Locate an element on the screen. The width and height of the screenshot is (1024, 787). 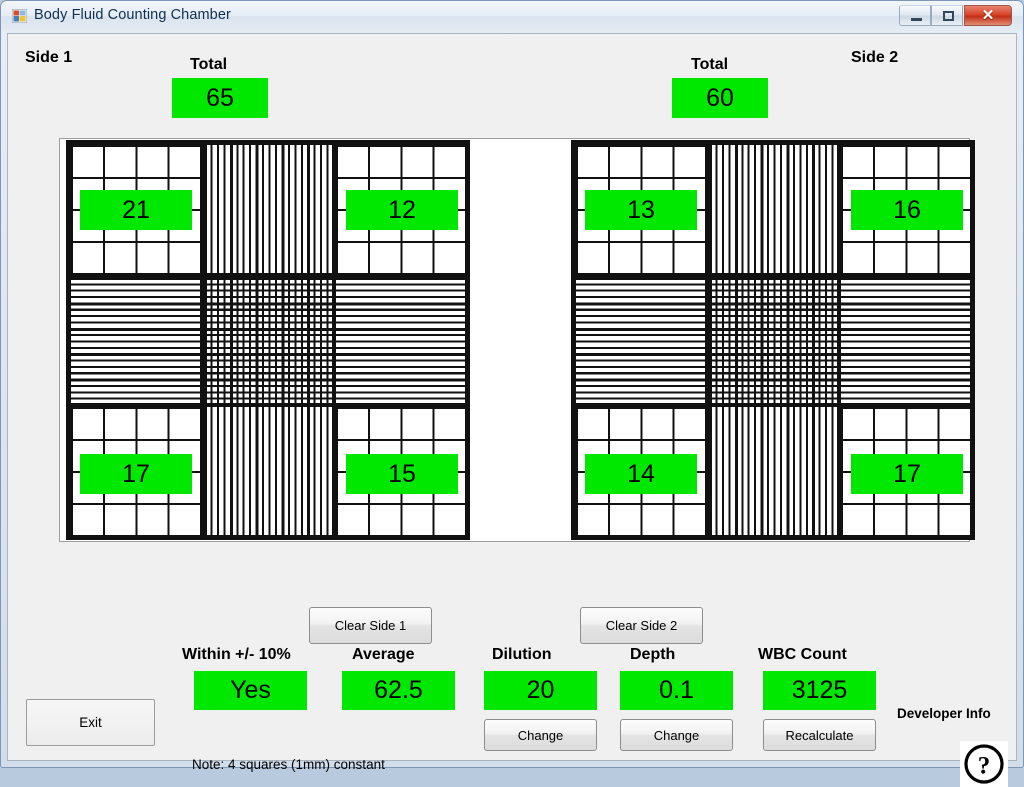
side-2-count-bottom-right: 17 is located at coordinates (907, 474).